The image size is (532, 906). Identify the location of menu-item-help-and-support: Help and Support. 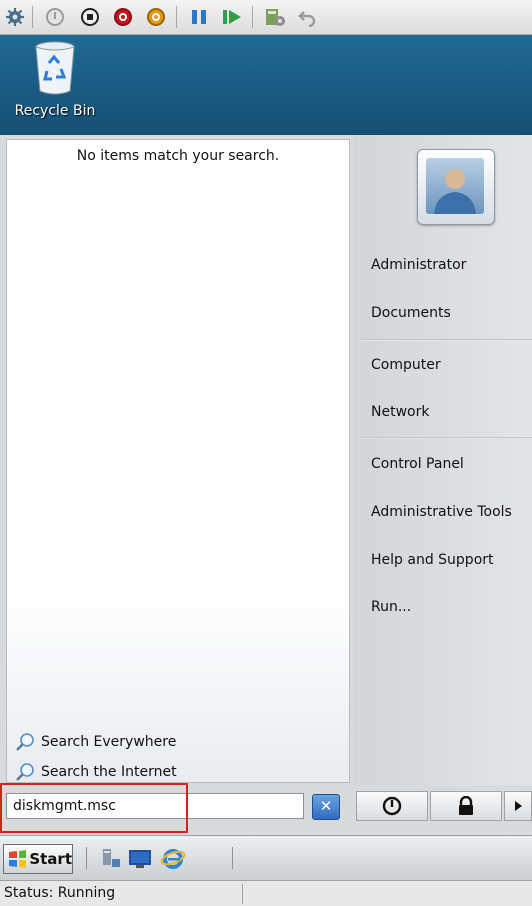
(432, 560).